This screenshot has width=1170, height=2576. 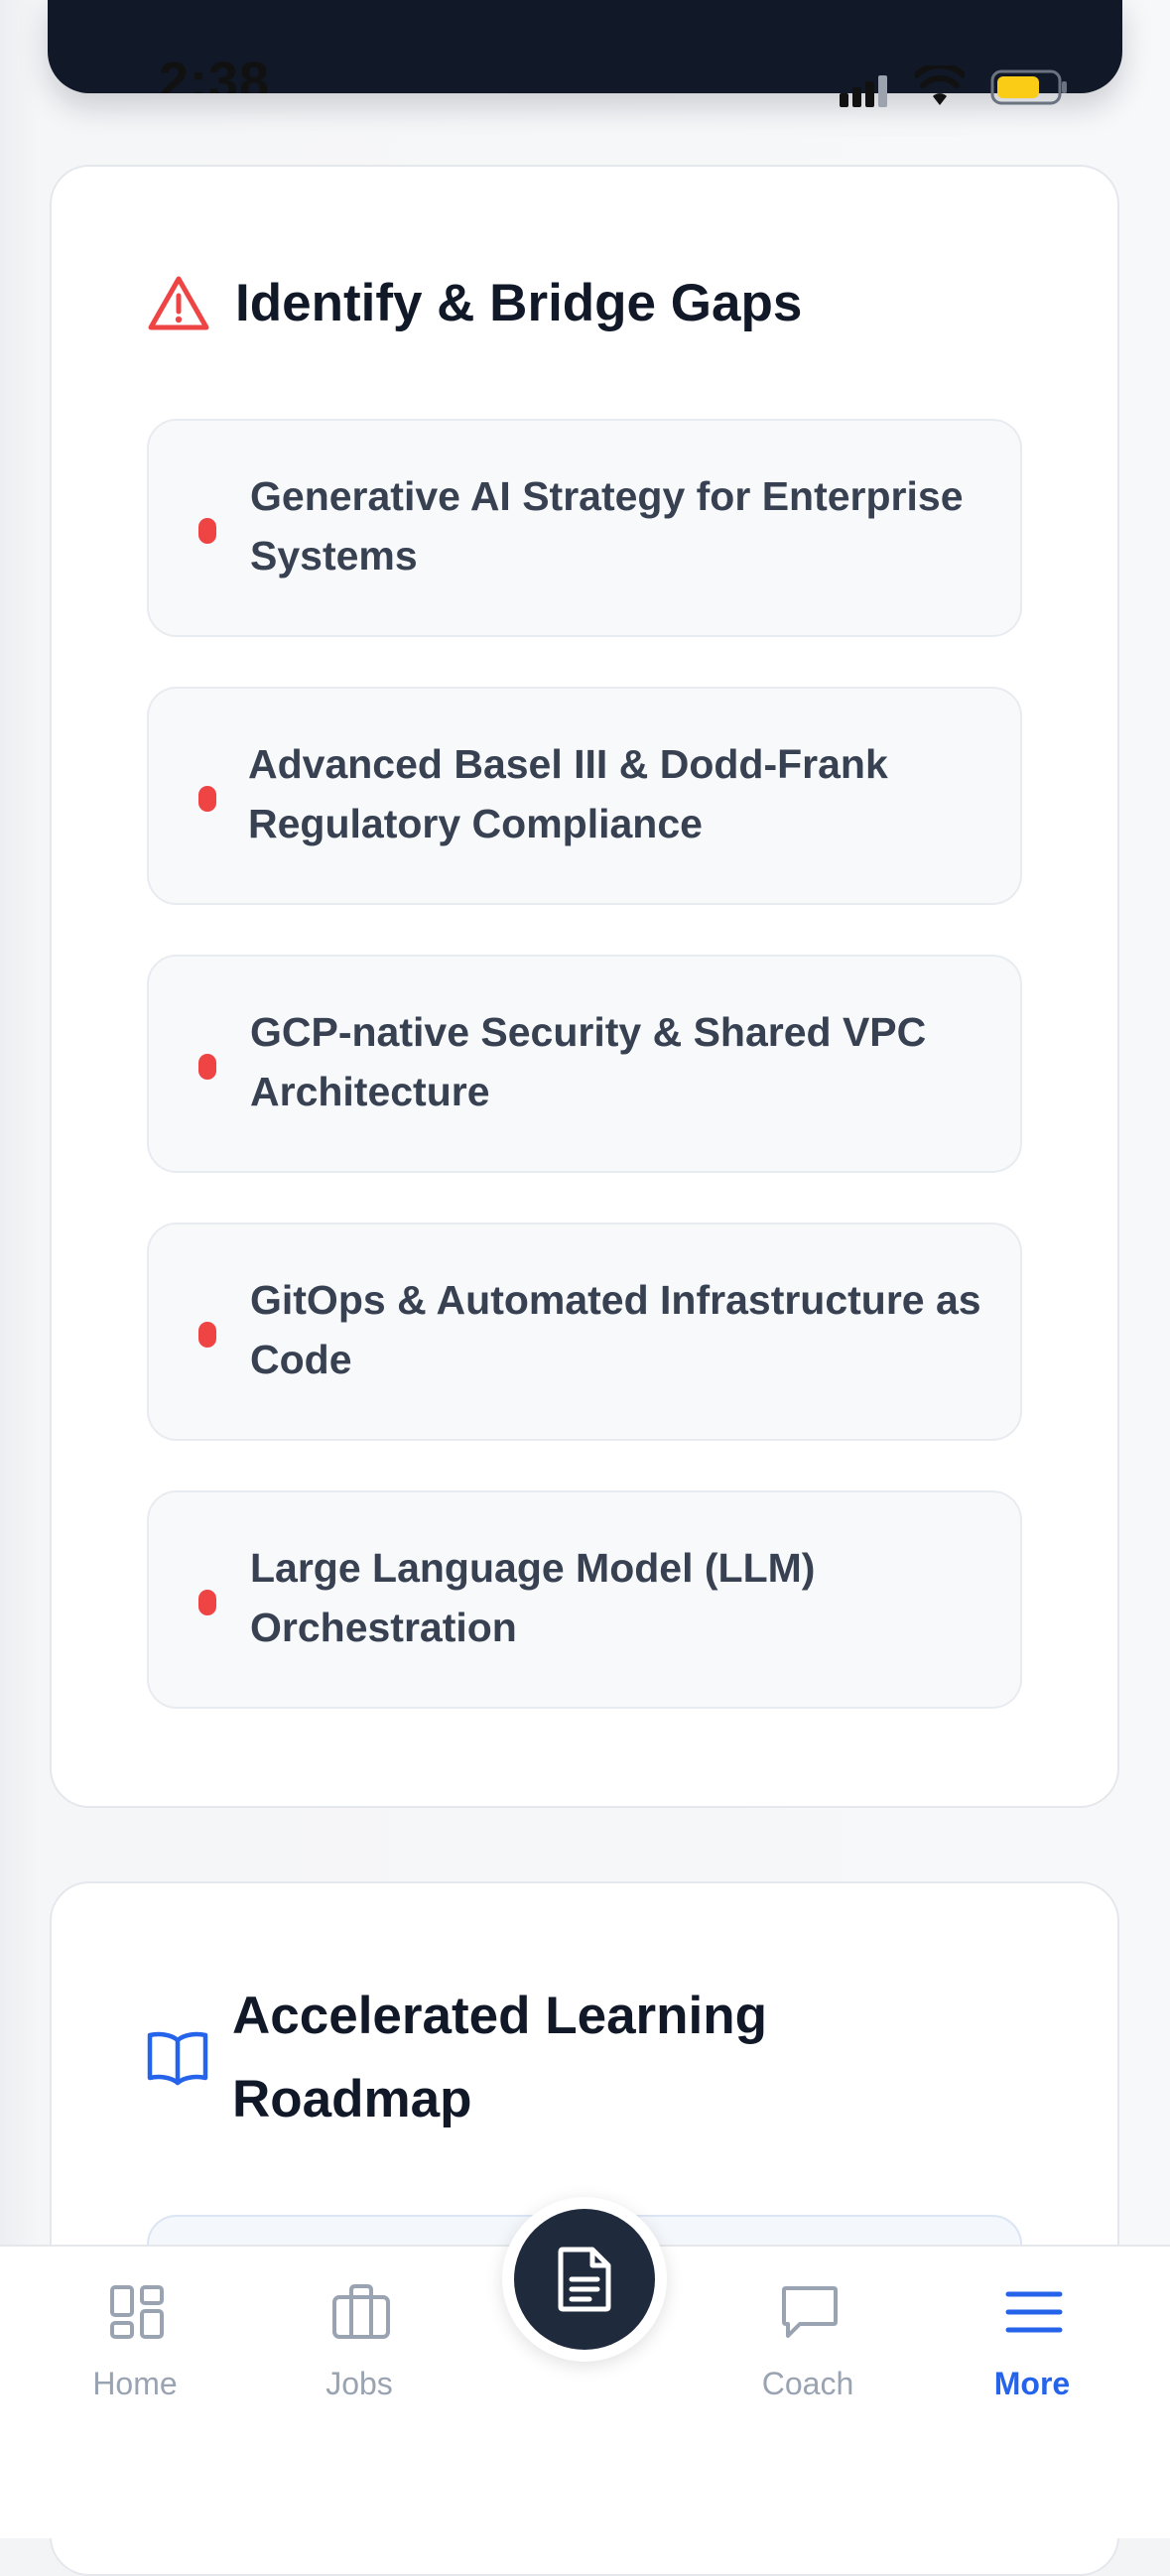 I want to click on document-icon, so click(x=584, y=2280).